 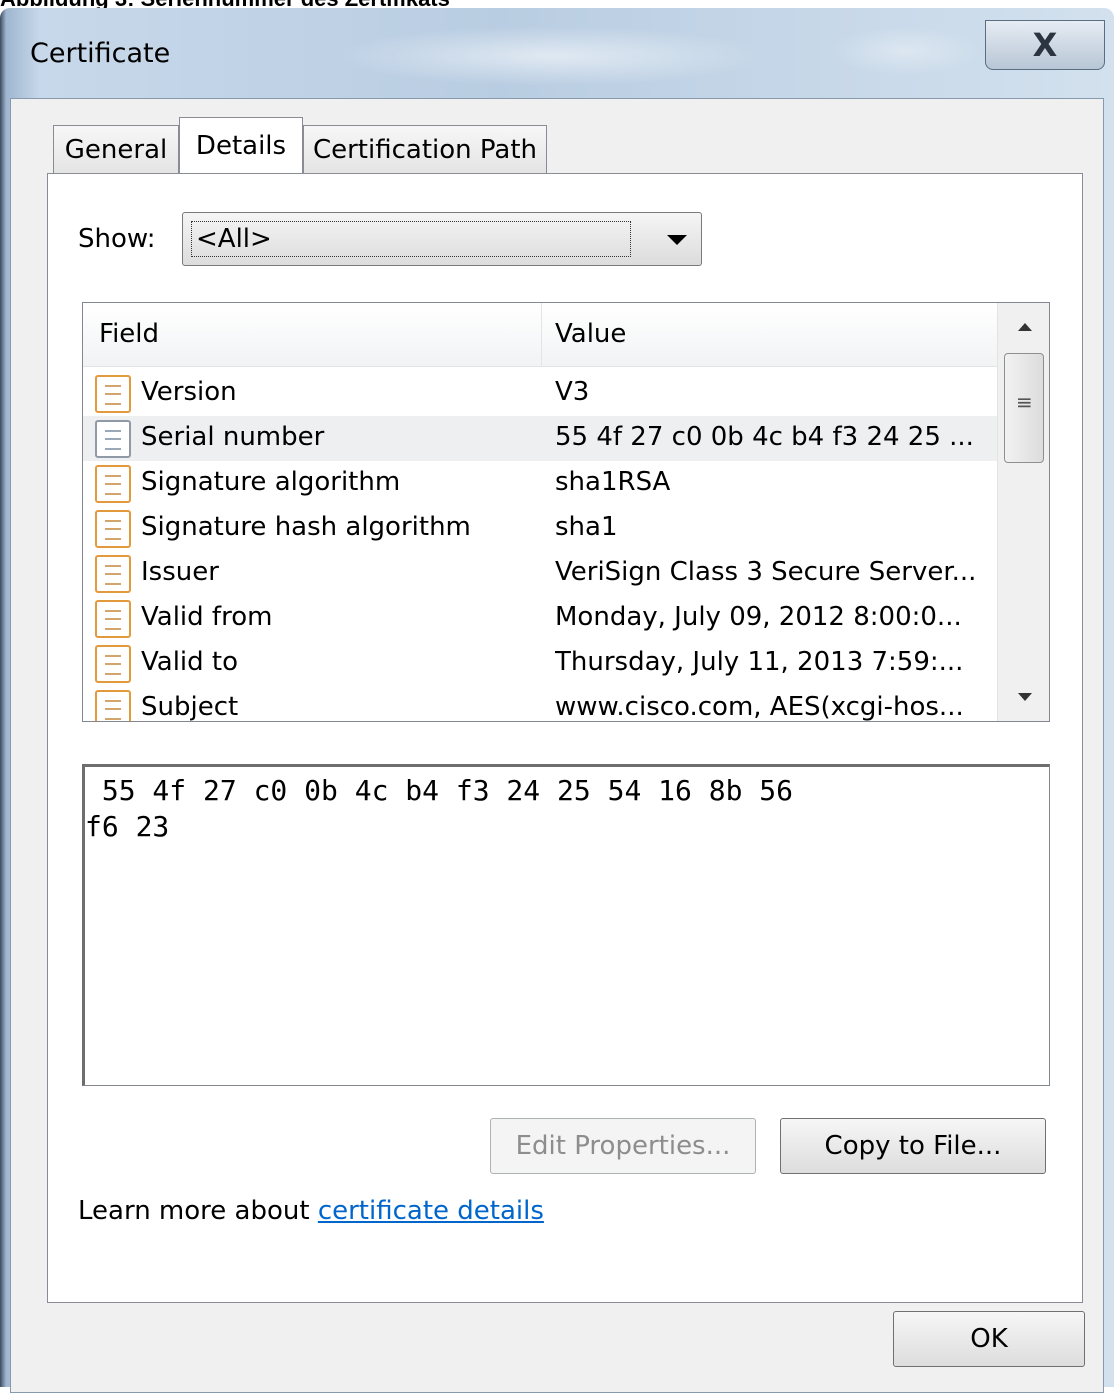 I want to click on window-title: Certificate, so click(x=100, y=53).